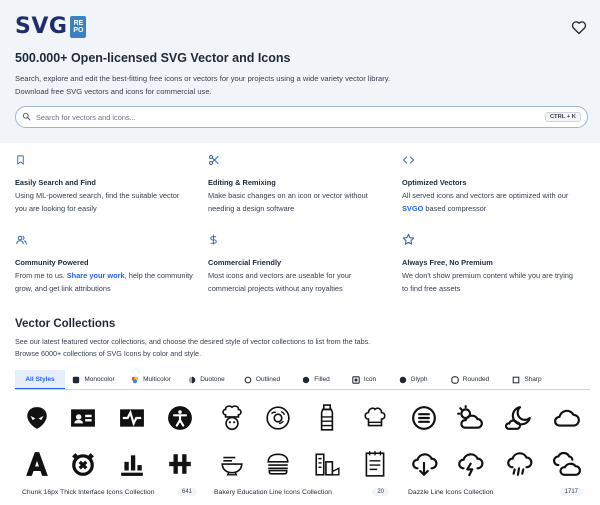 The width and height of the screenshot is (600, 505). Describe the element at coordinates (63, 288) in the screenshot. I see `feature-desc-line: grow, and get link attributions` at that location.